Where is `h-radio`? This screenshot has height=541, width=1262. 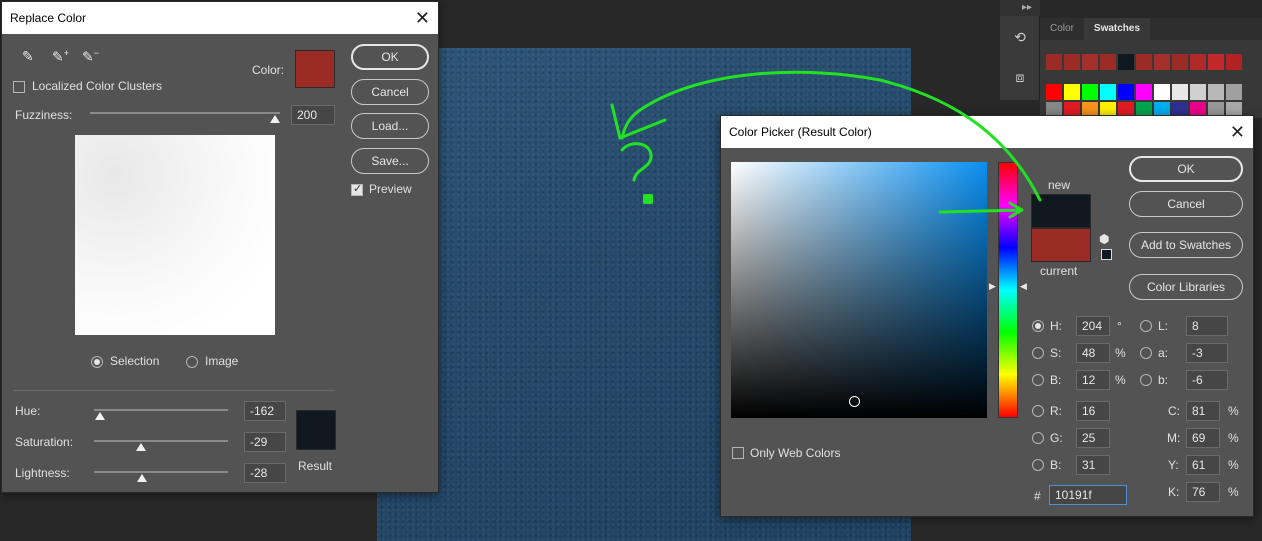 h-radio is located at coordinates (1038, 326).